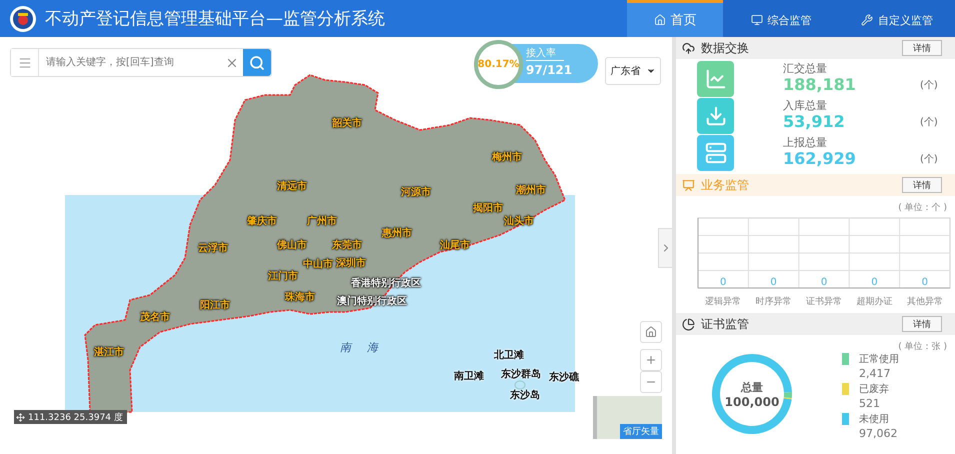 This screenshot has height=454, width=955. What do you see at coordinates (824, 302) in the screenshot?
I see `column-label: 证书异常` at bounding box center [824, 302].